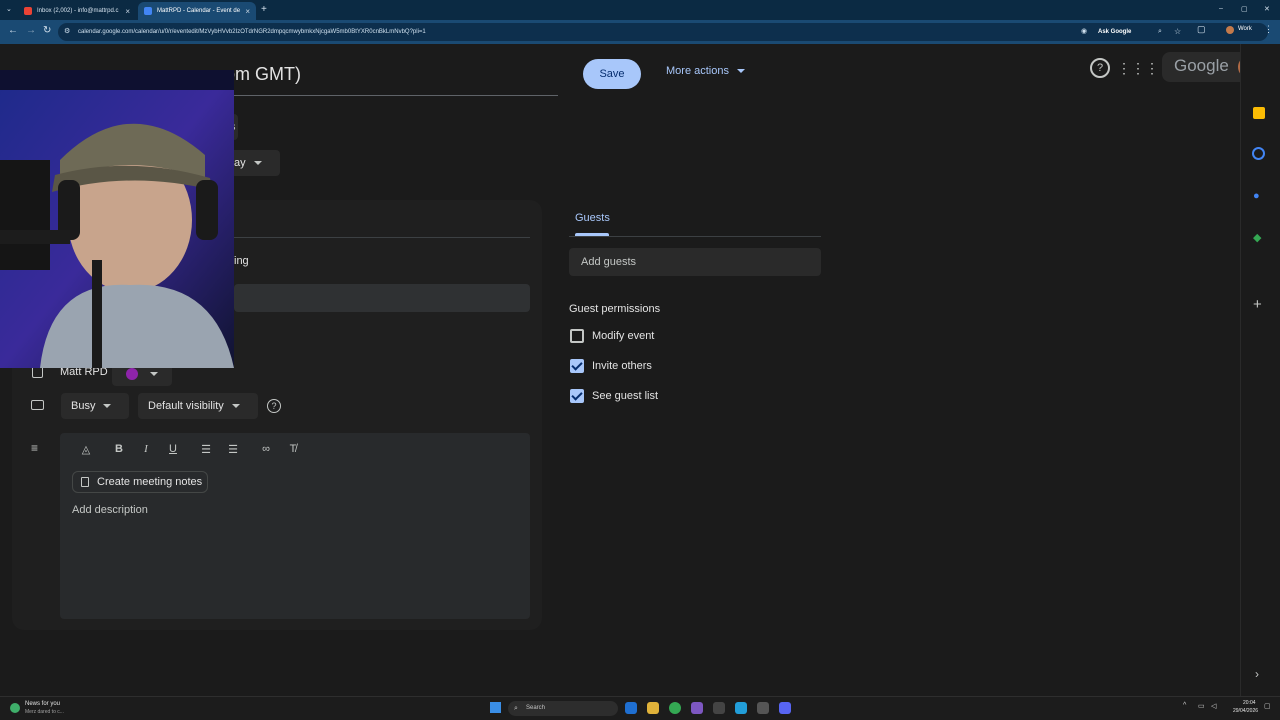 This screenshot has height=720, width=1280. I want to click on zoom-icon: ⌕, so click(1160, 32).